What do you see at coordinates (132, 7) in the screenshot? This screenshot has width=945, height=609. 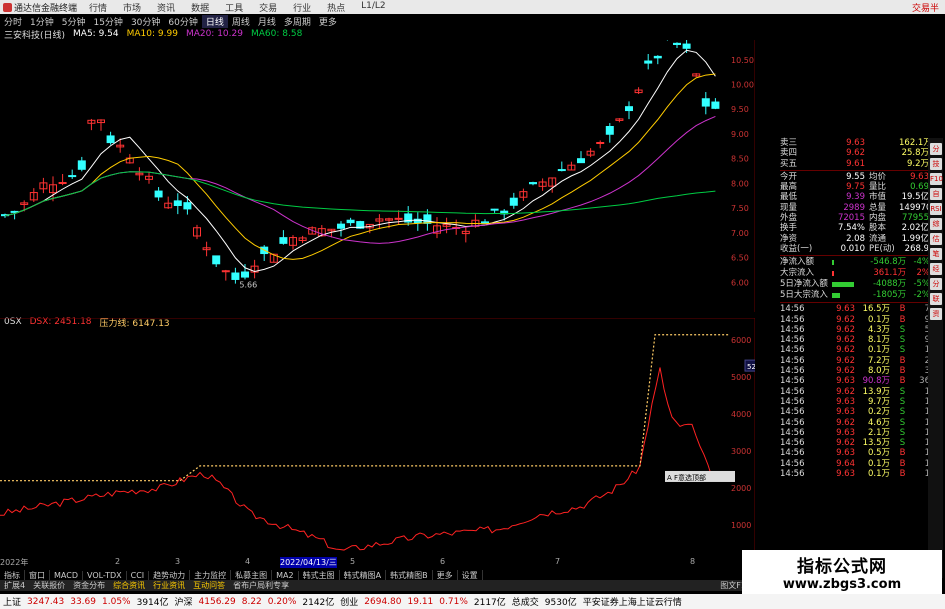 I see `menu-item: 市场` at bounding box center [132, 7].